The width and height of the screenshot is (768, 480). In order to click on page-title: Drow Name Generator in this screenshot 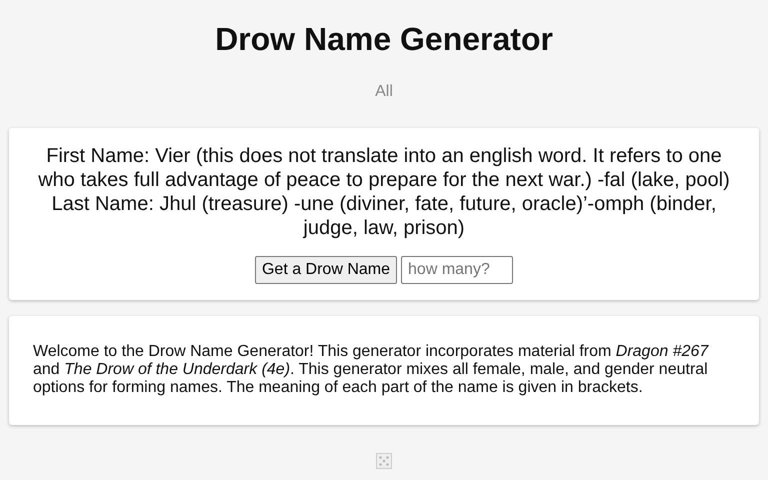, I will do `click(384, 39)`.